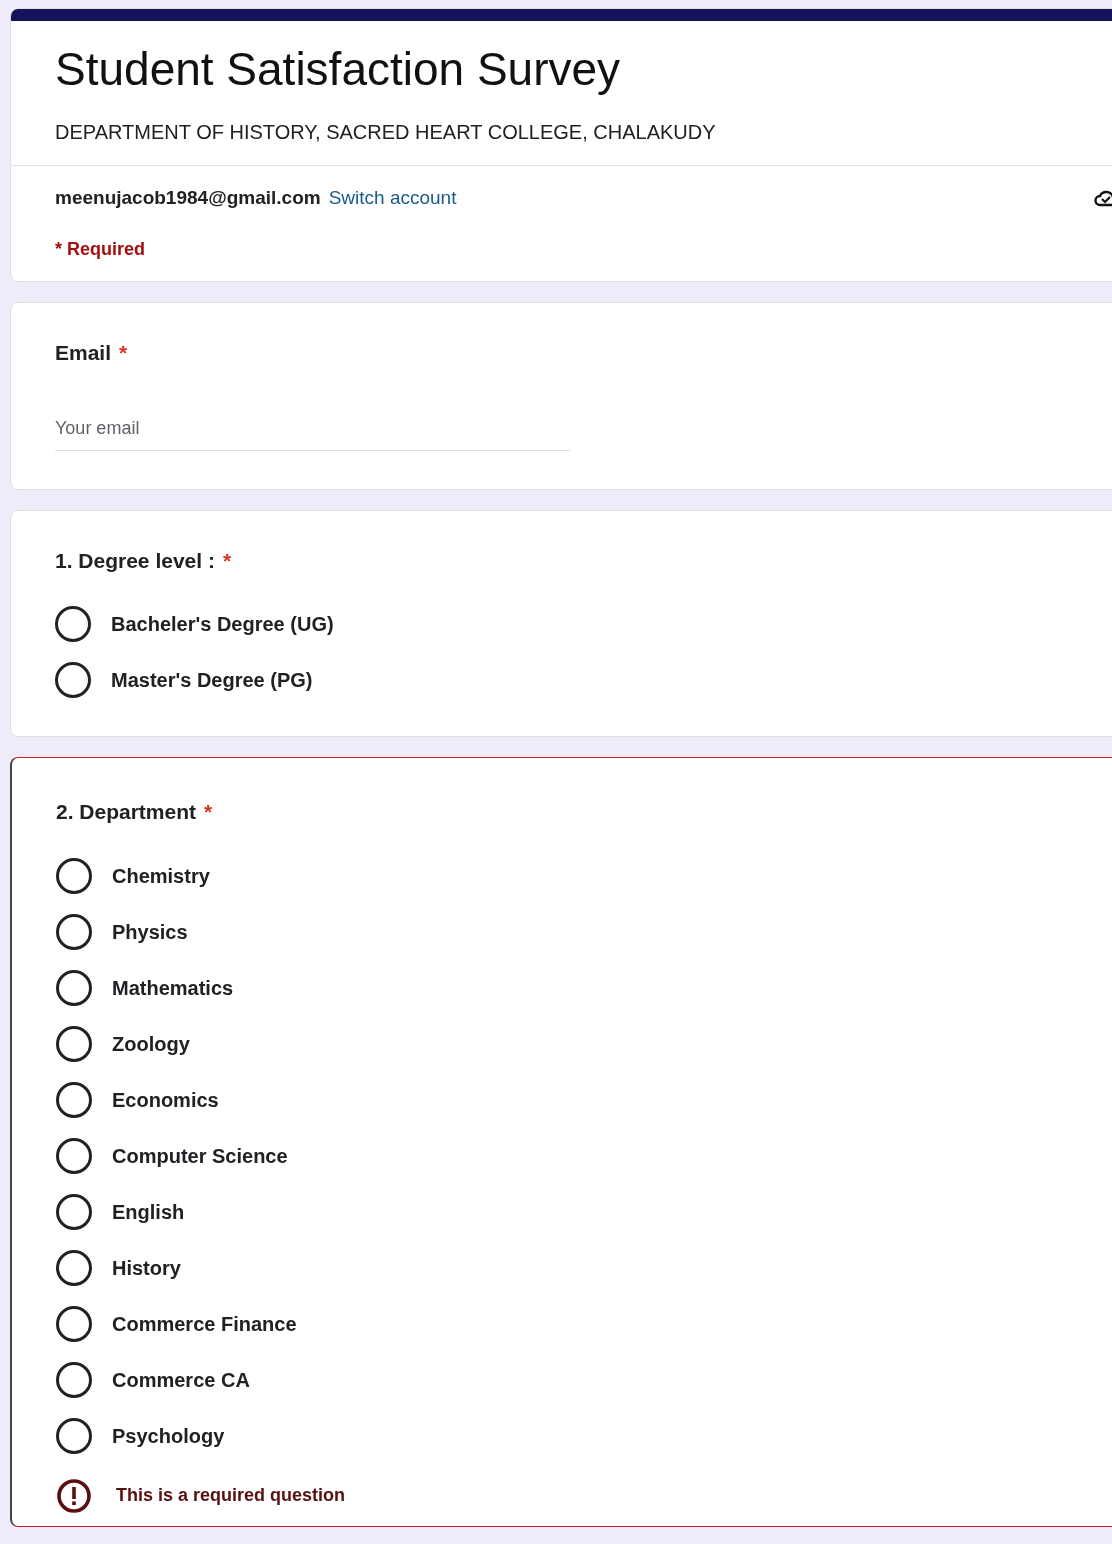 Image resolution: width=1112 pixels, height=1544 pixels. What do you see at coordinates (74, 1495) in the screenshot?
I see `error-icon` at bounding box center [74, 1495].